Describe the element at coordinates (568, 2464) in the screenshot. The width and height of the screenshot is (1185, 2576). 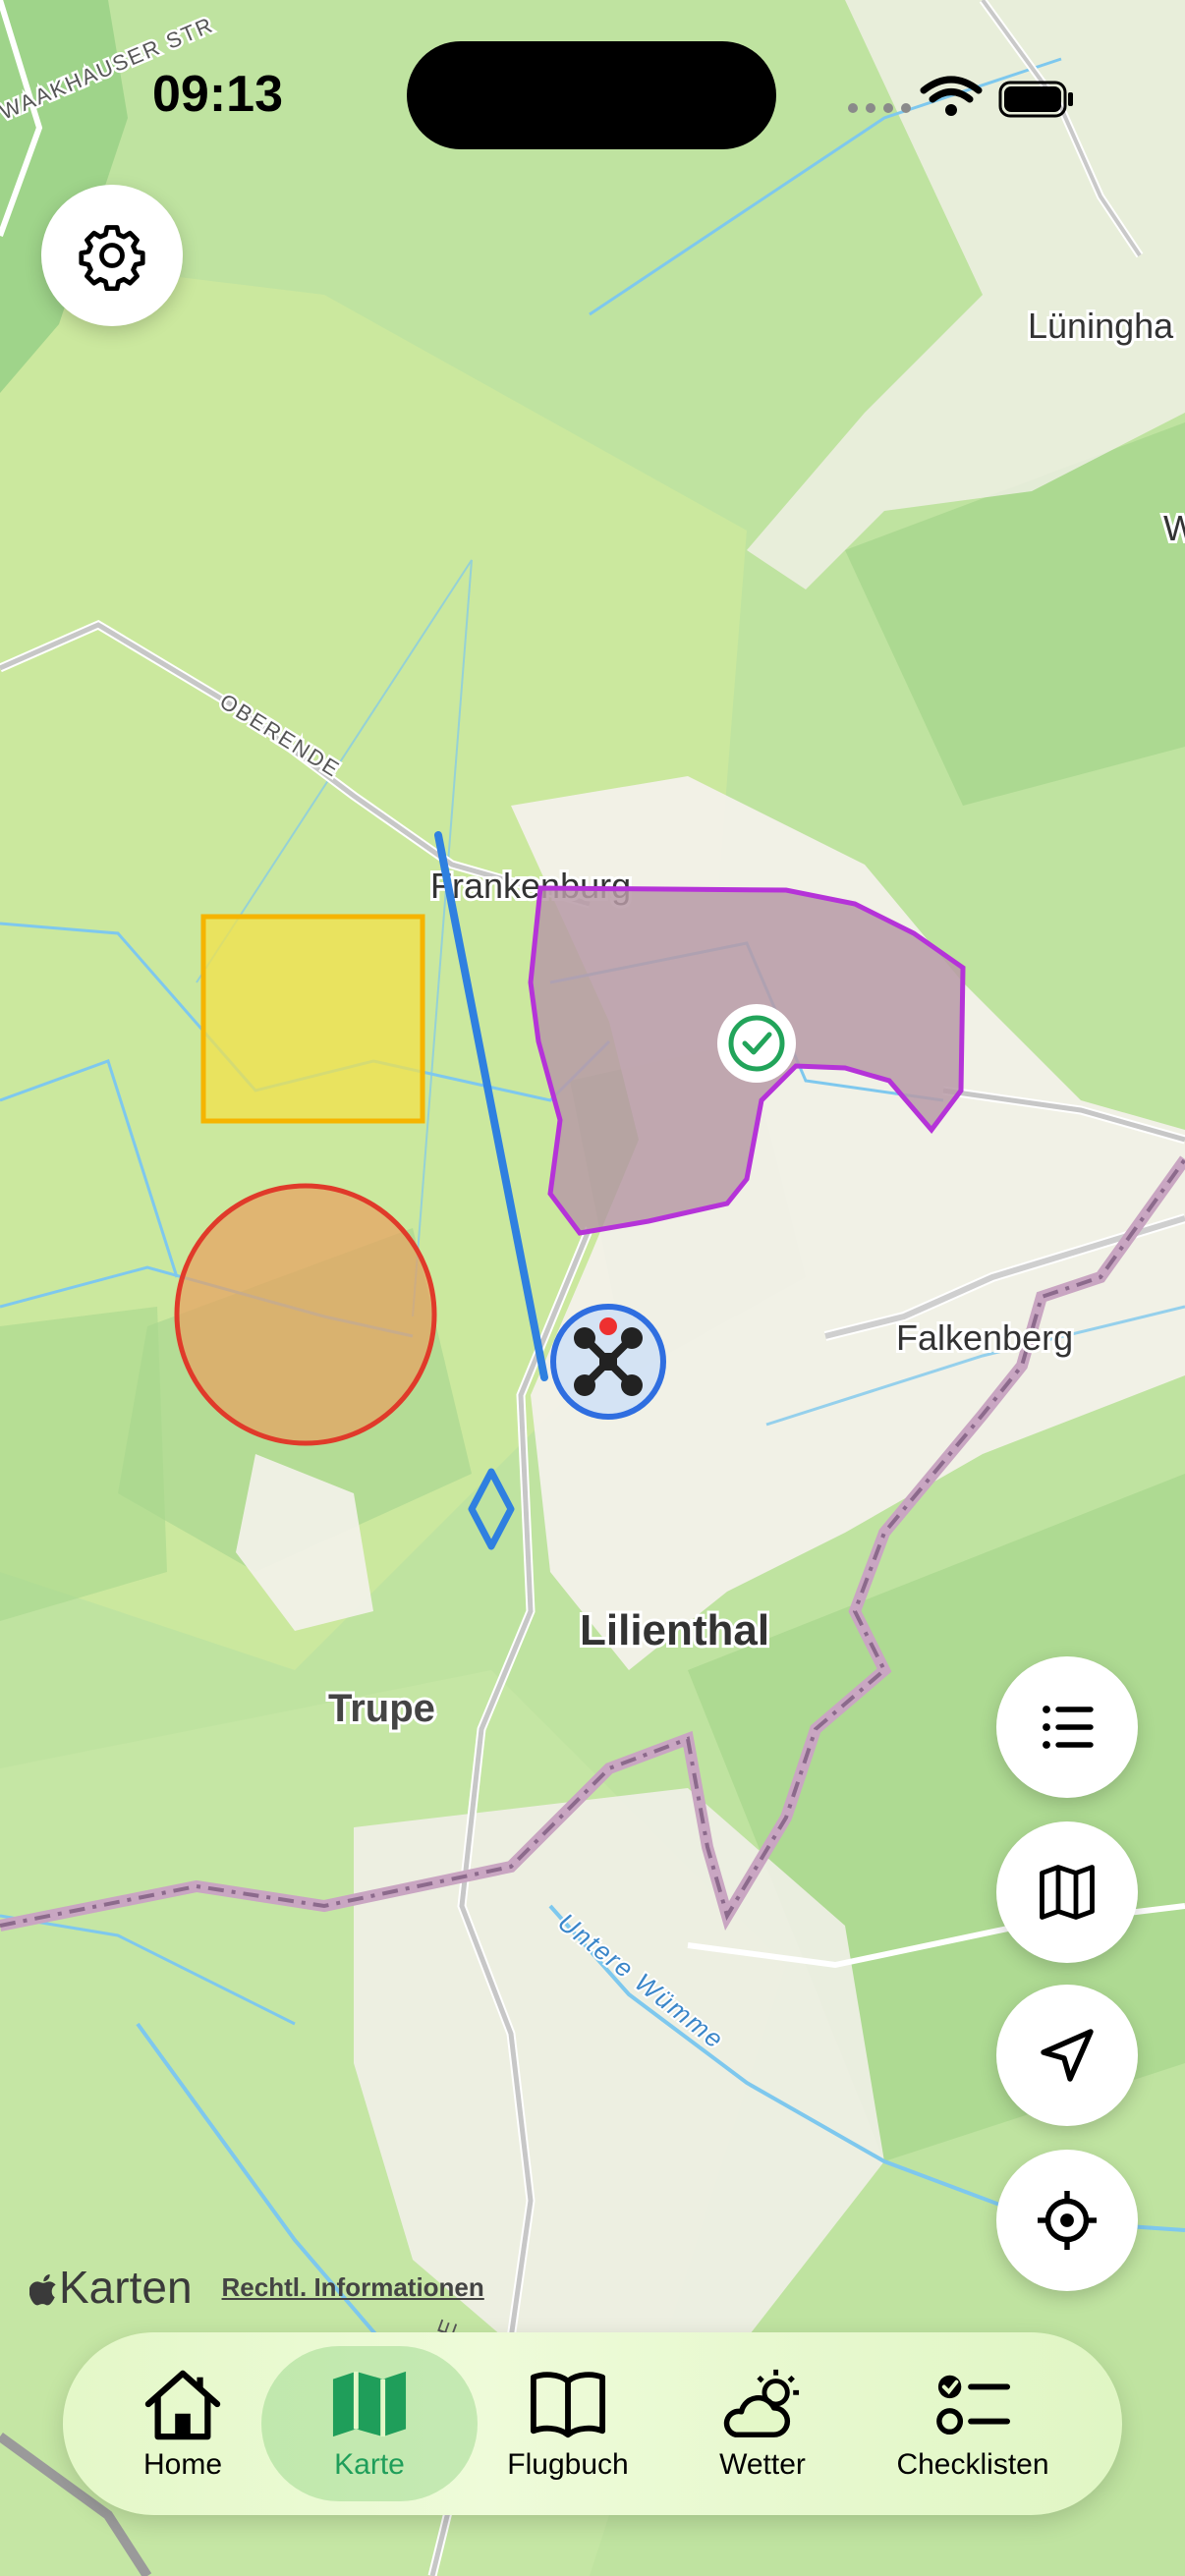
I see `tab-flugbuch-label: Flugbuch` at that location.